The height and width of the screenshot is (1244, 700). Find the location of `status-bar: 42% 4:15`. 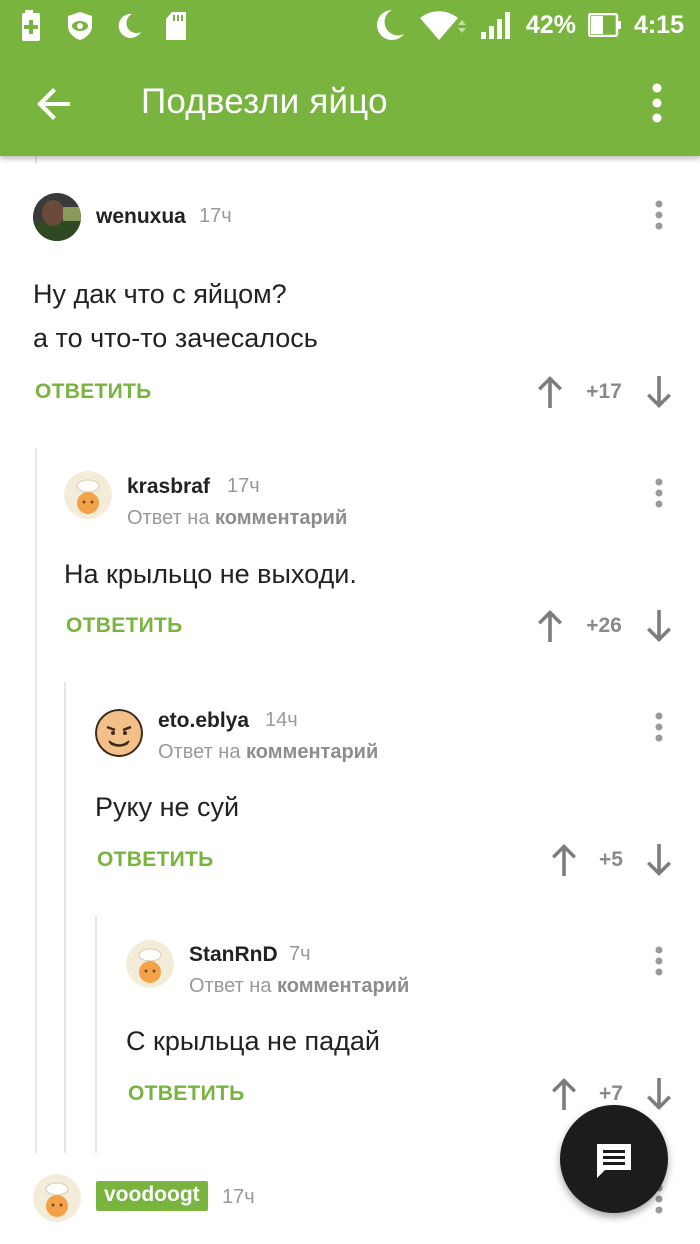

status-bar: 42% 4:15 is located at coordinates (350, 26).